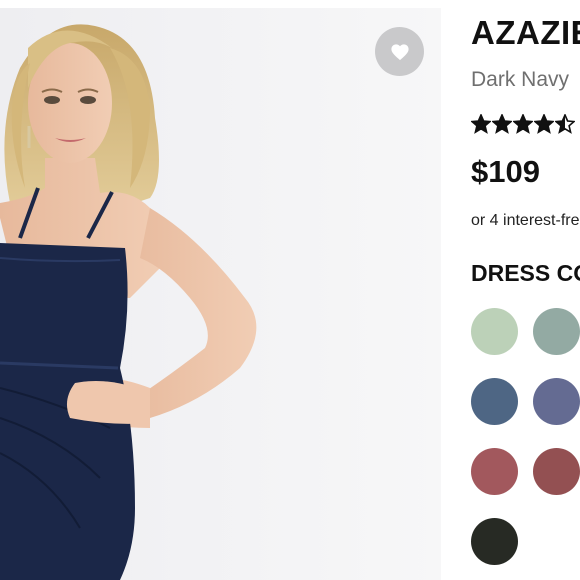 The image size is (580, 580). I want to click on heart-icon, so click(399, 51).